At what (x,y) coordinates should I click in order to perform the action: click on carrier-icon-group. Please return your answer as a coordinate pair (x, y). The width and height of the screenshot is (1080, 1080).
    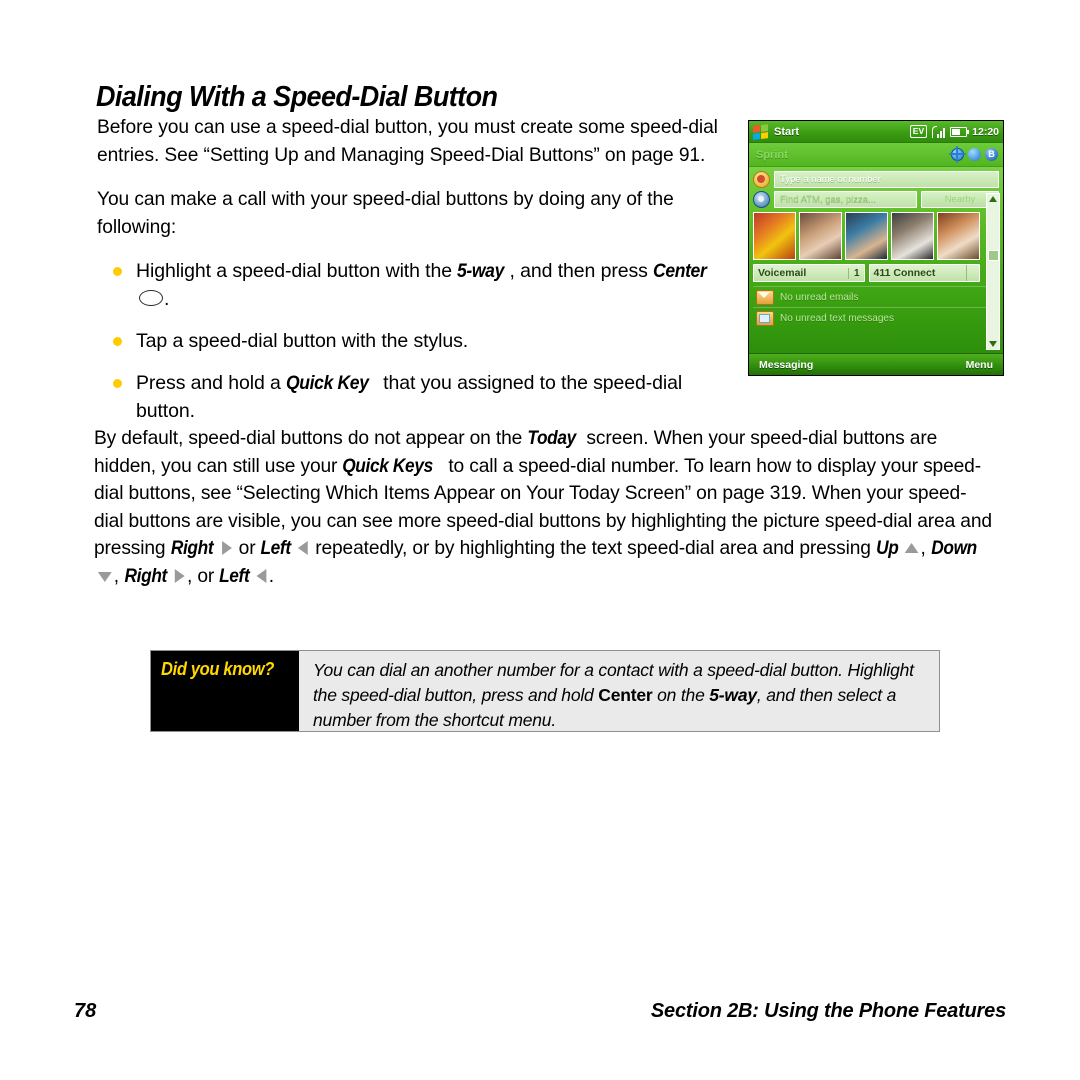
    Looking at the image, I should click on (973, 154).